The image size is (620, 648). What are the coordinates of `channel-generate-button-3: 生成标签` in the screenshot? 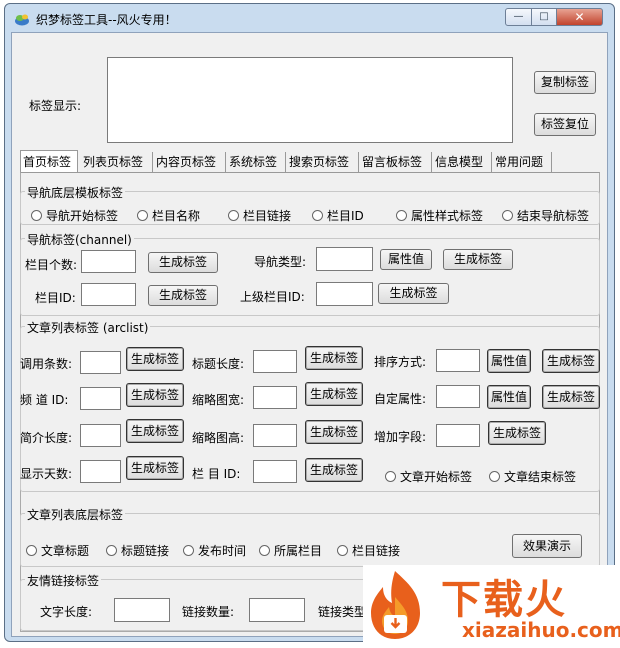 It's located at (183, 295).